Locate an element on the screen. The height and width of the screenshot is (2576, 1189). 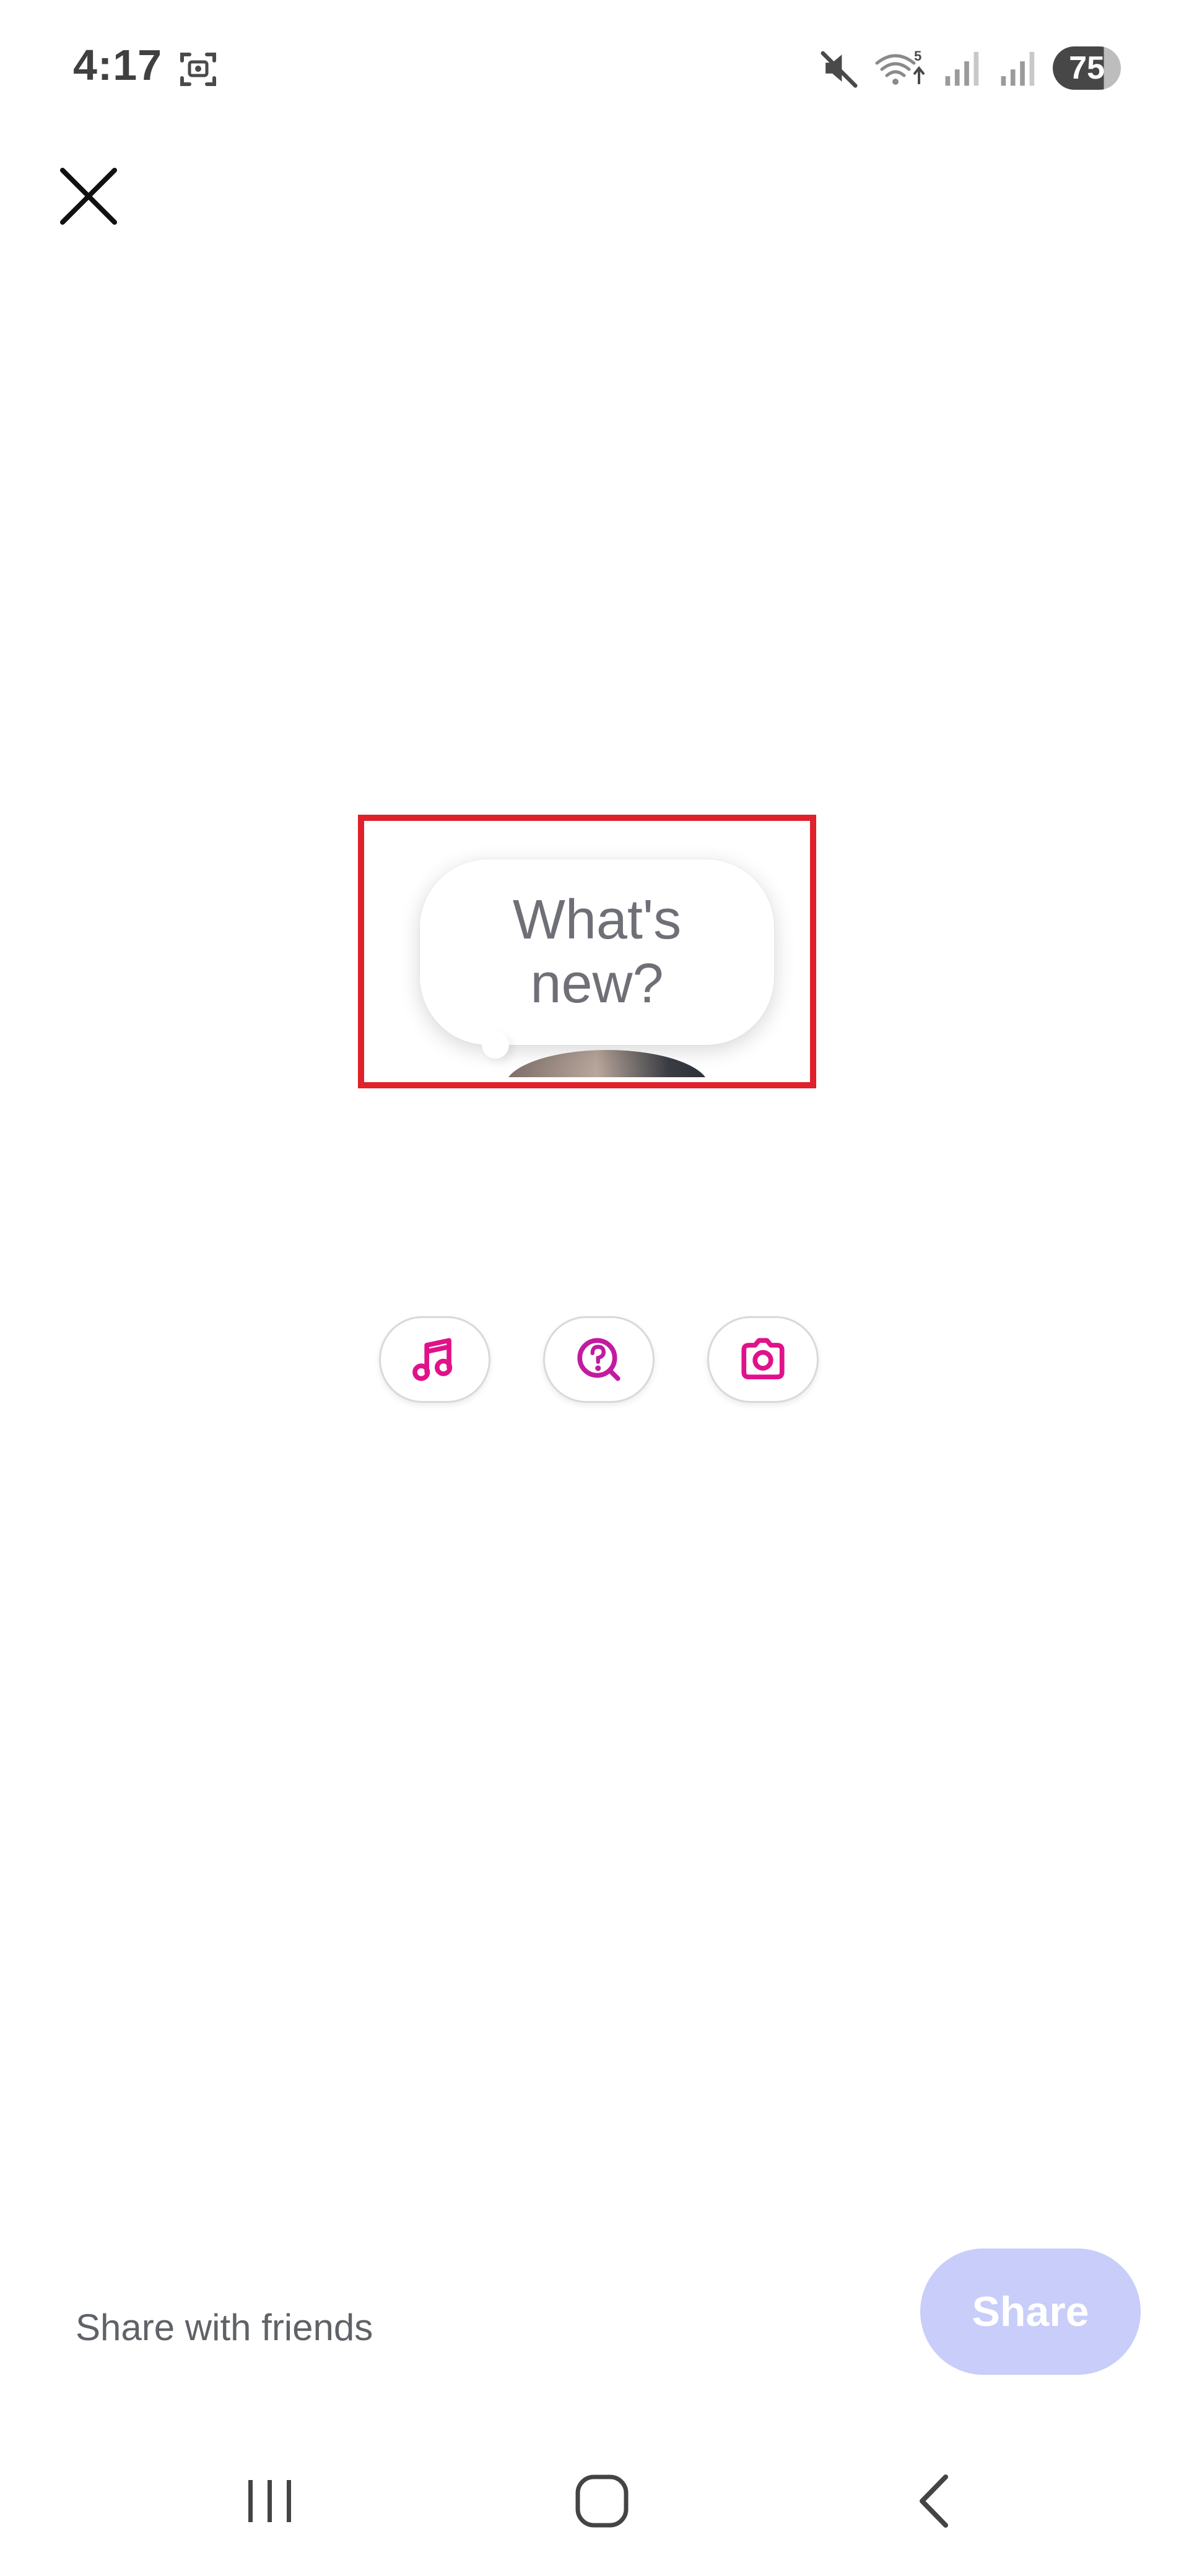
home-icon is located at coordinates (602, 2501).